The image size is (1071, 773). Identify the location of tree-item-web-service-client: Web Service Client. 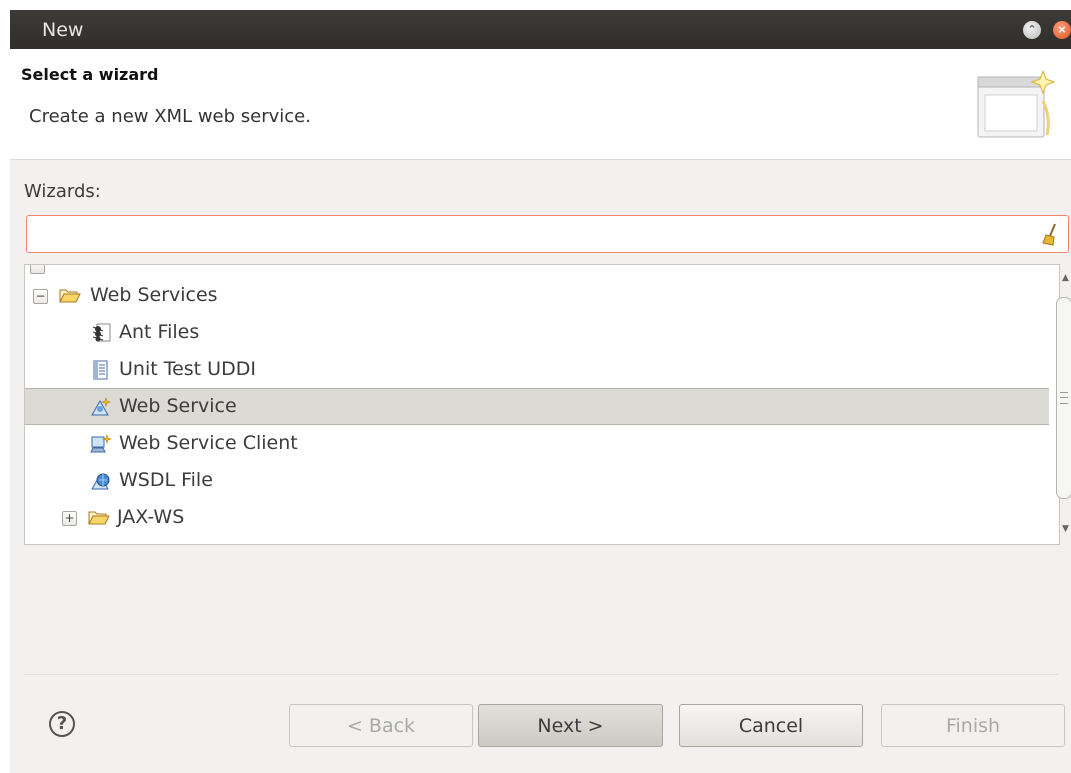
(537, 443).